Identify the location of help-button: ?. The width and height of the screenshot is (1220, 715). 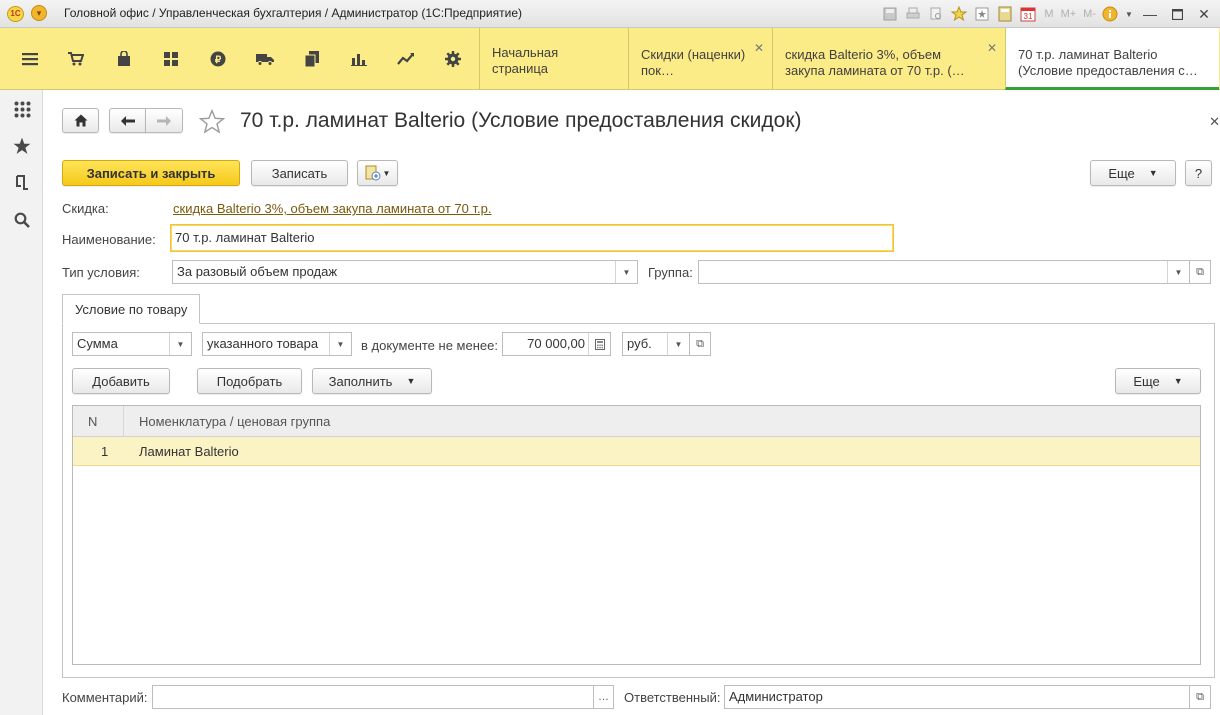
(1198, 173).